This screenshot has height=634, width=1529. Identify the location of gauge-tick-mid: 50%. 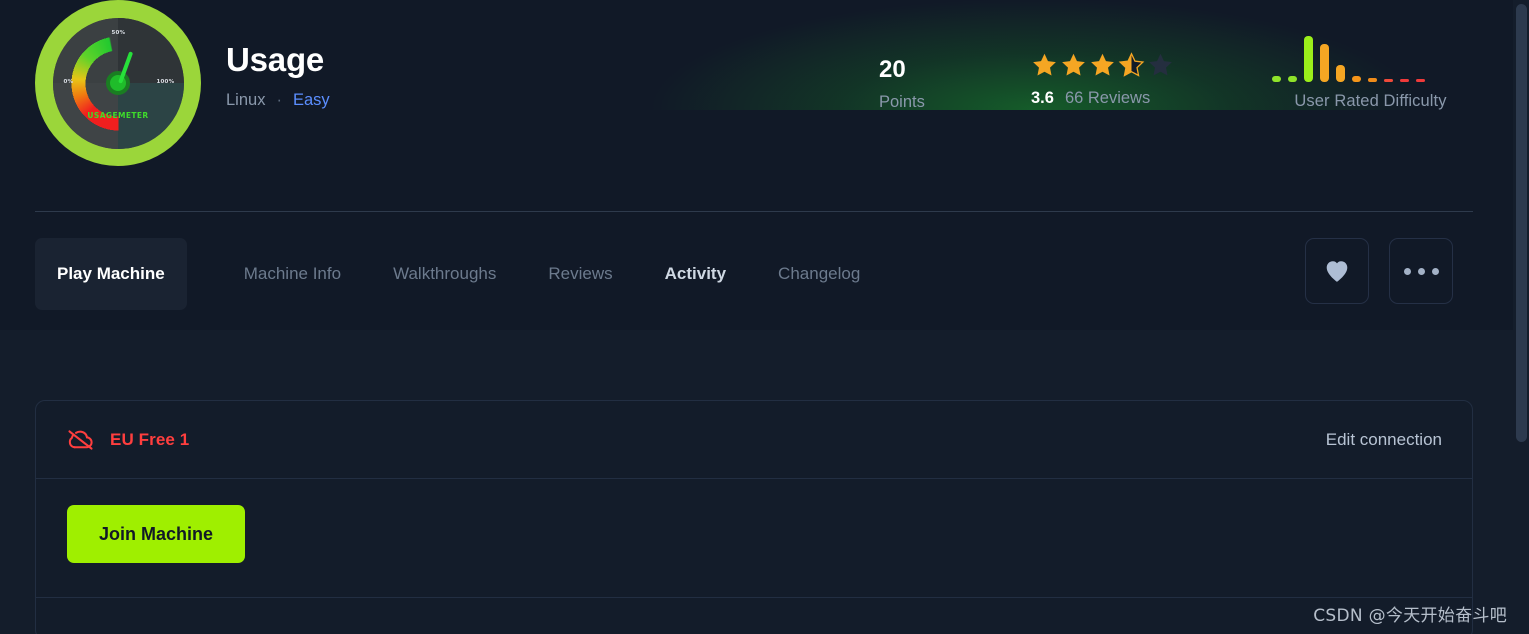
(118, 32).